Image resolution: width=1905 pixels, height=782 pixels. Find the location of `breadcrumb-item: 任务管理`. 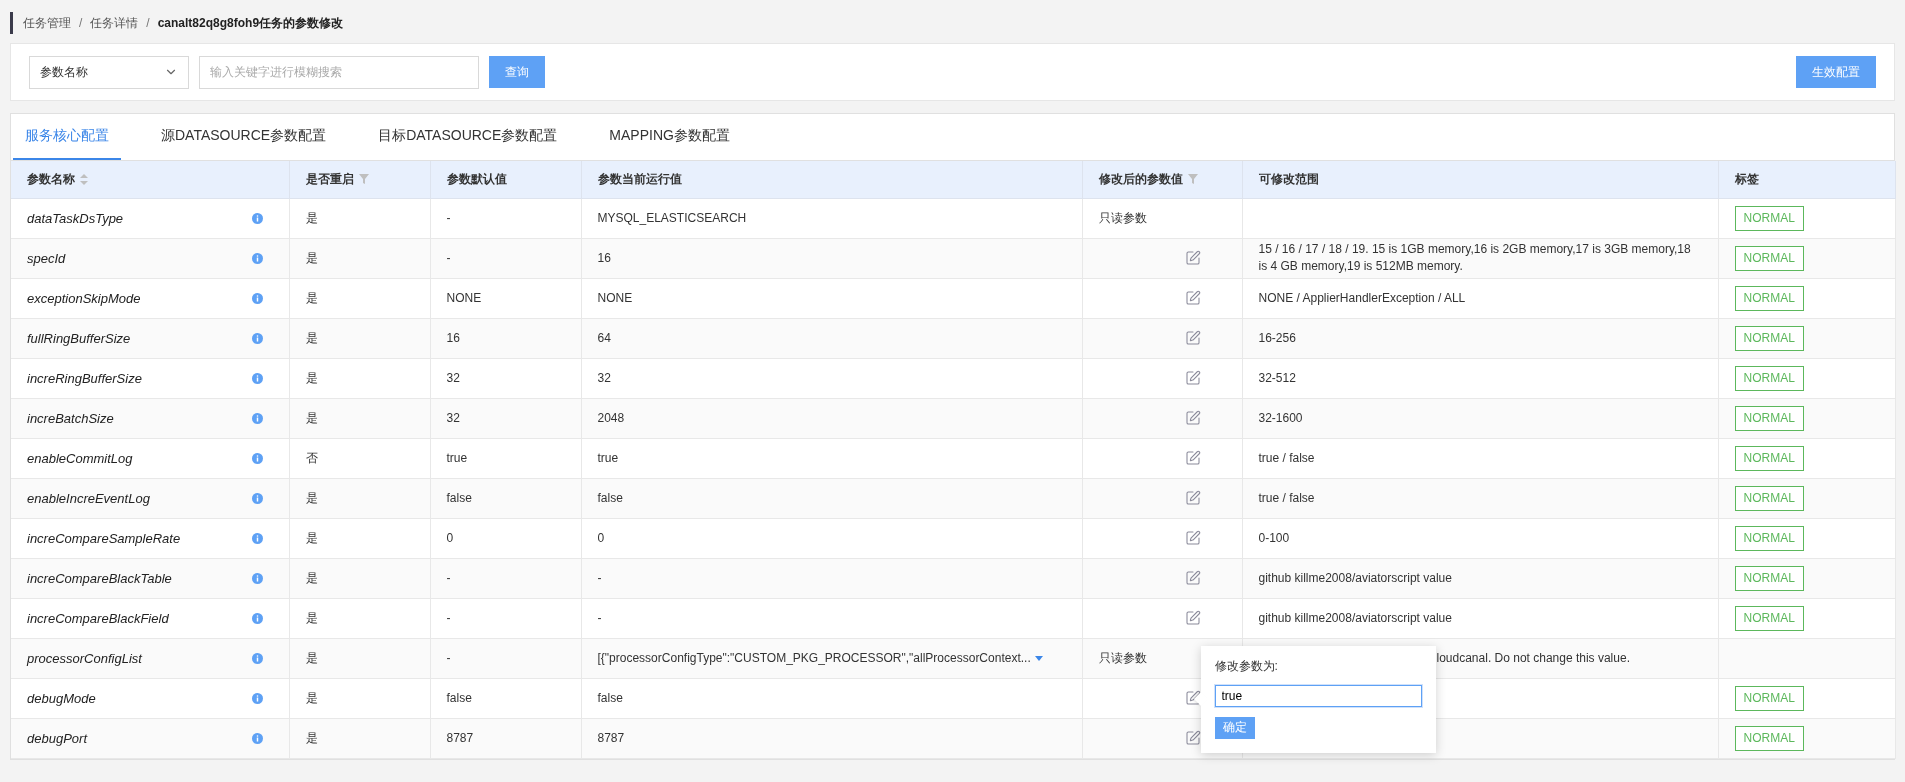

breadcrumb-item: 任务管理 is located at coordinates (47, 23).